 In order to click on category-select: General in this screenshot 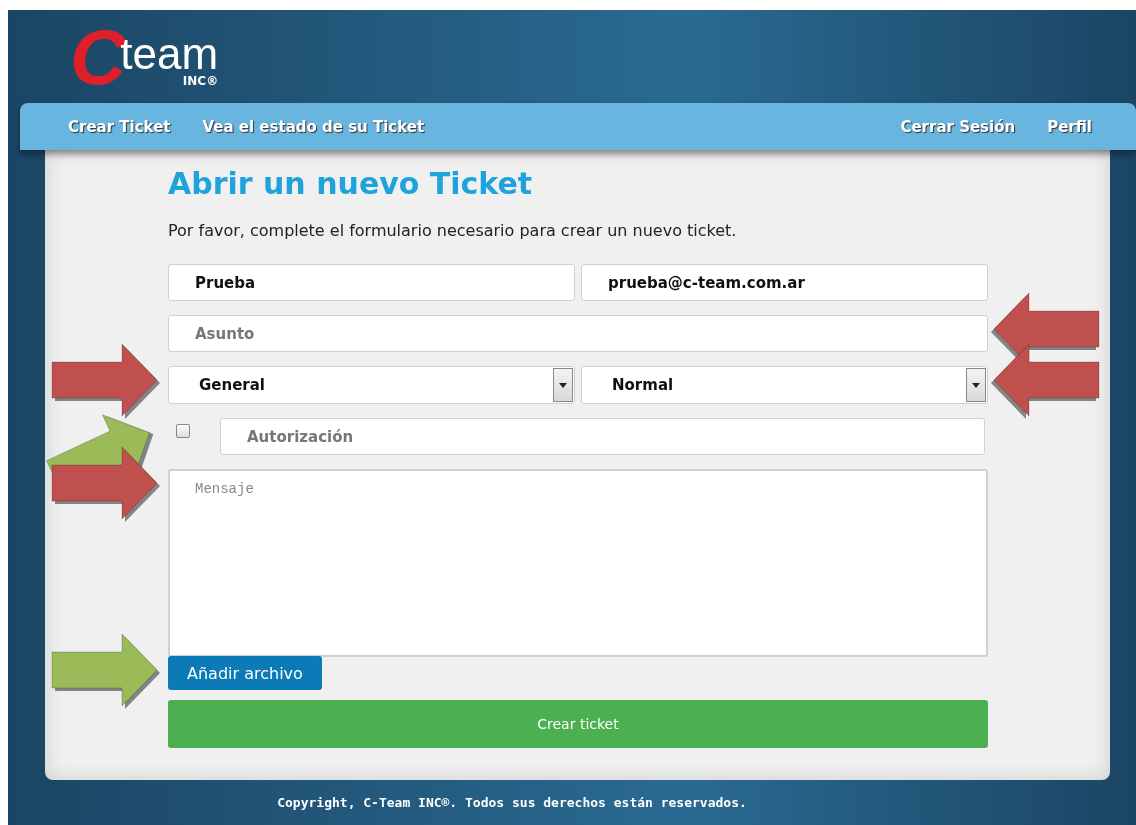, I will do `click(371, 385)`.